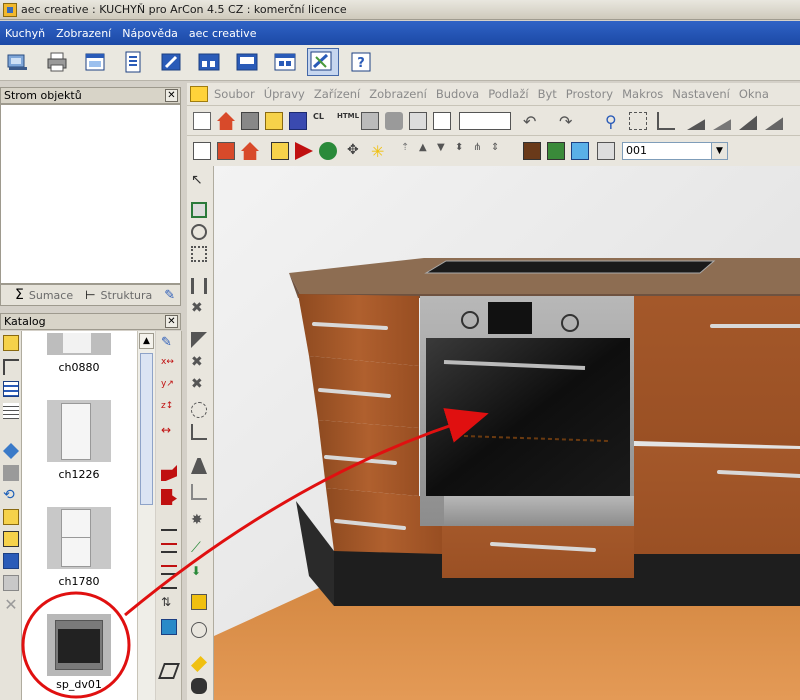 The width and height of the screenshot is (800, 700). What do you see at coordinates (298, 121) in the screenshot?
I see `save-file-icon` at bounding box center [298, 121].